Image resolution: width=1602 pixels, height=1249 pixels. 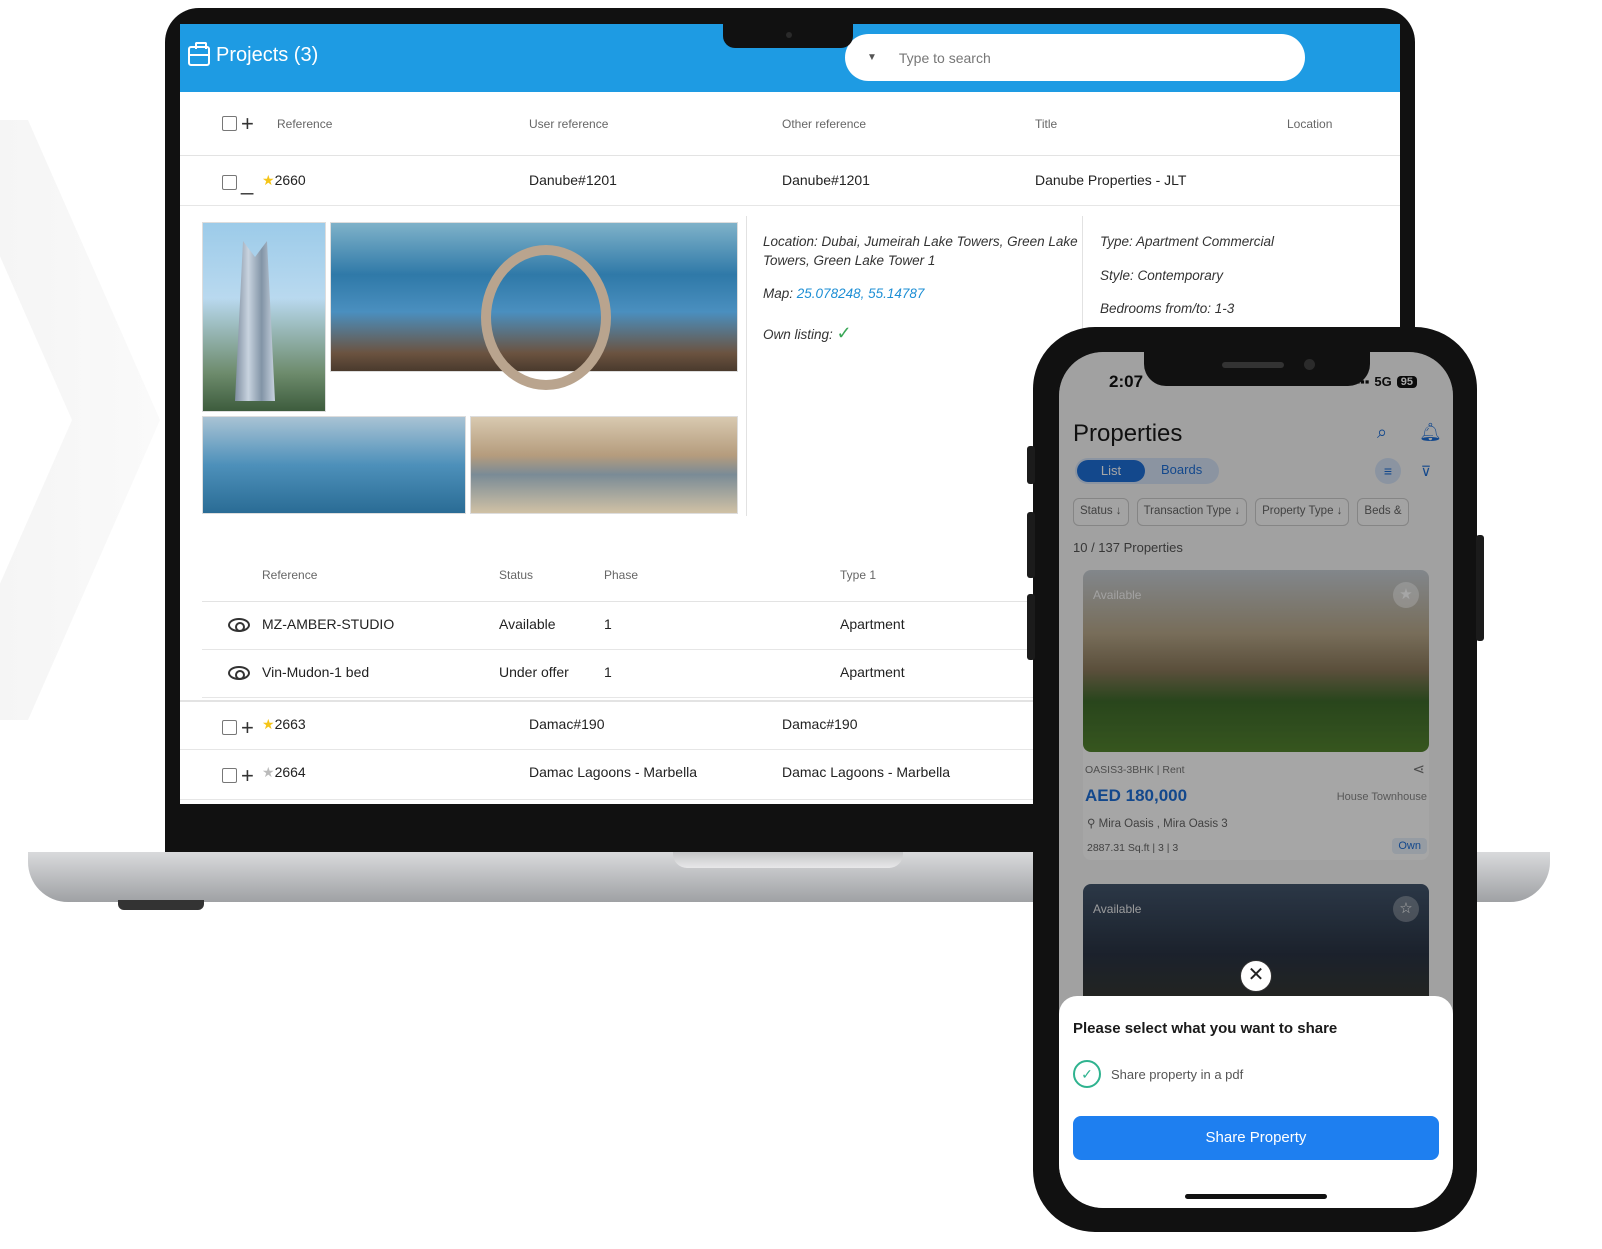 I want to click on photo-gallery, so click(x=470, y=368).